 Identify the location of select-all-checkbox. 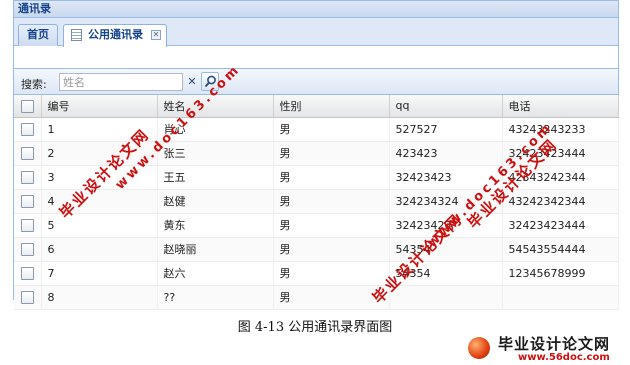
(28, 106).